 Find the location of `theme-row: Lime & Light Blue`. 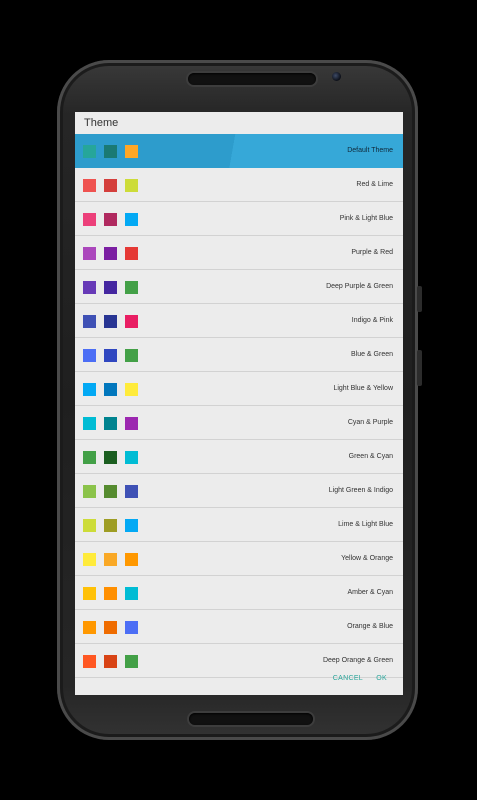

theme-row: Lime & Light Blue is located at coordinates (239, 525).